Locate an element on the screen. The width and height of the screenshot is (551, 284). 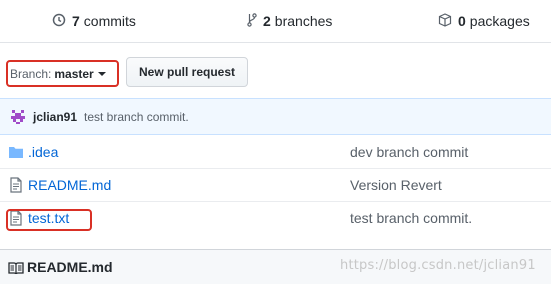
commit-author: jclian91 is located at coordinates (55, 117).